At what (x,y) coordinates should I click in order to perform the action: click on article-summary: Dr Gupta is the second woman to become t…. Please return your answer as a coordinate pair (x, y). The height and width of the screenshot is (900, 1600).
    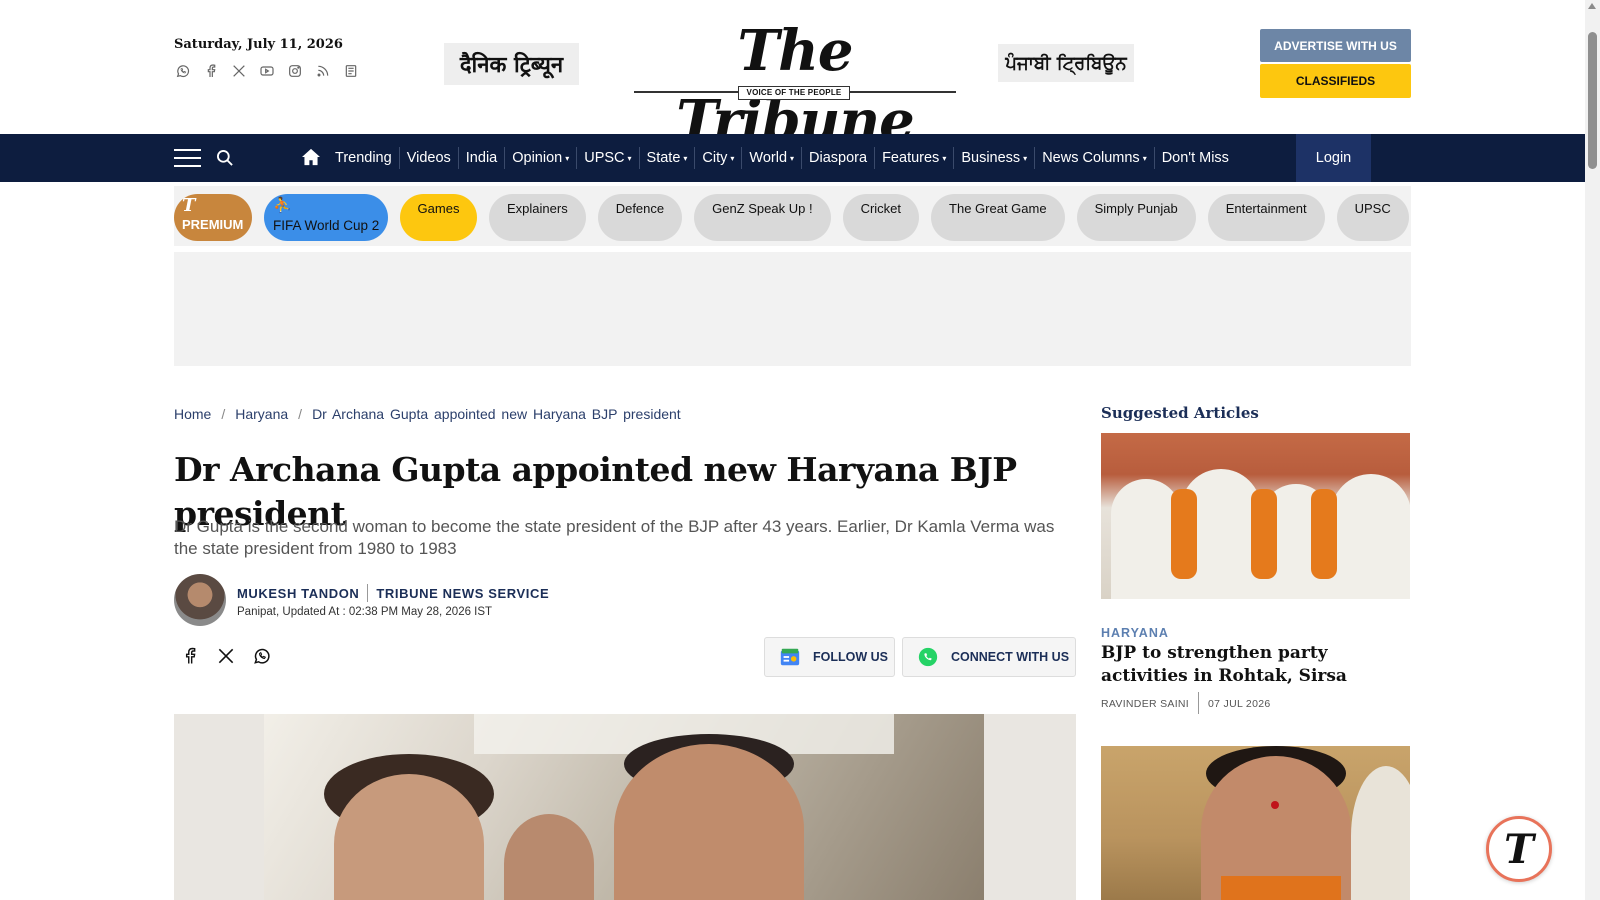
    Looking at the image, I should click on (614, 537).